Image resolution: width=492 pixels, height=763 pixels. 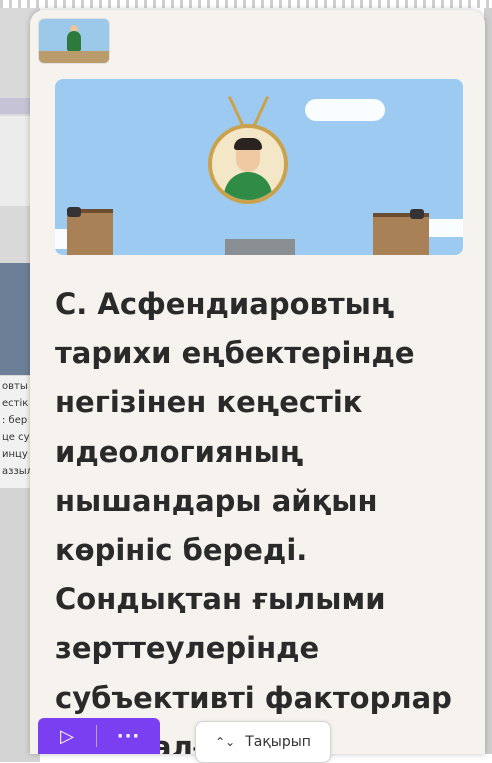 What do you see at coordinates (246, 4) in the screenshot?
I see `top-strip` at bounding box center [246, 4].